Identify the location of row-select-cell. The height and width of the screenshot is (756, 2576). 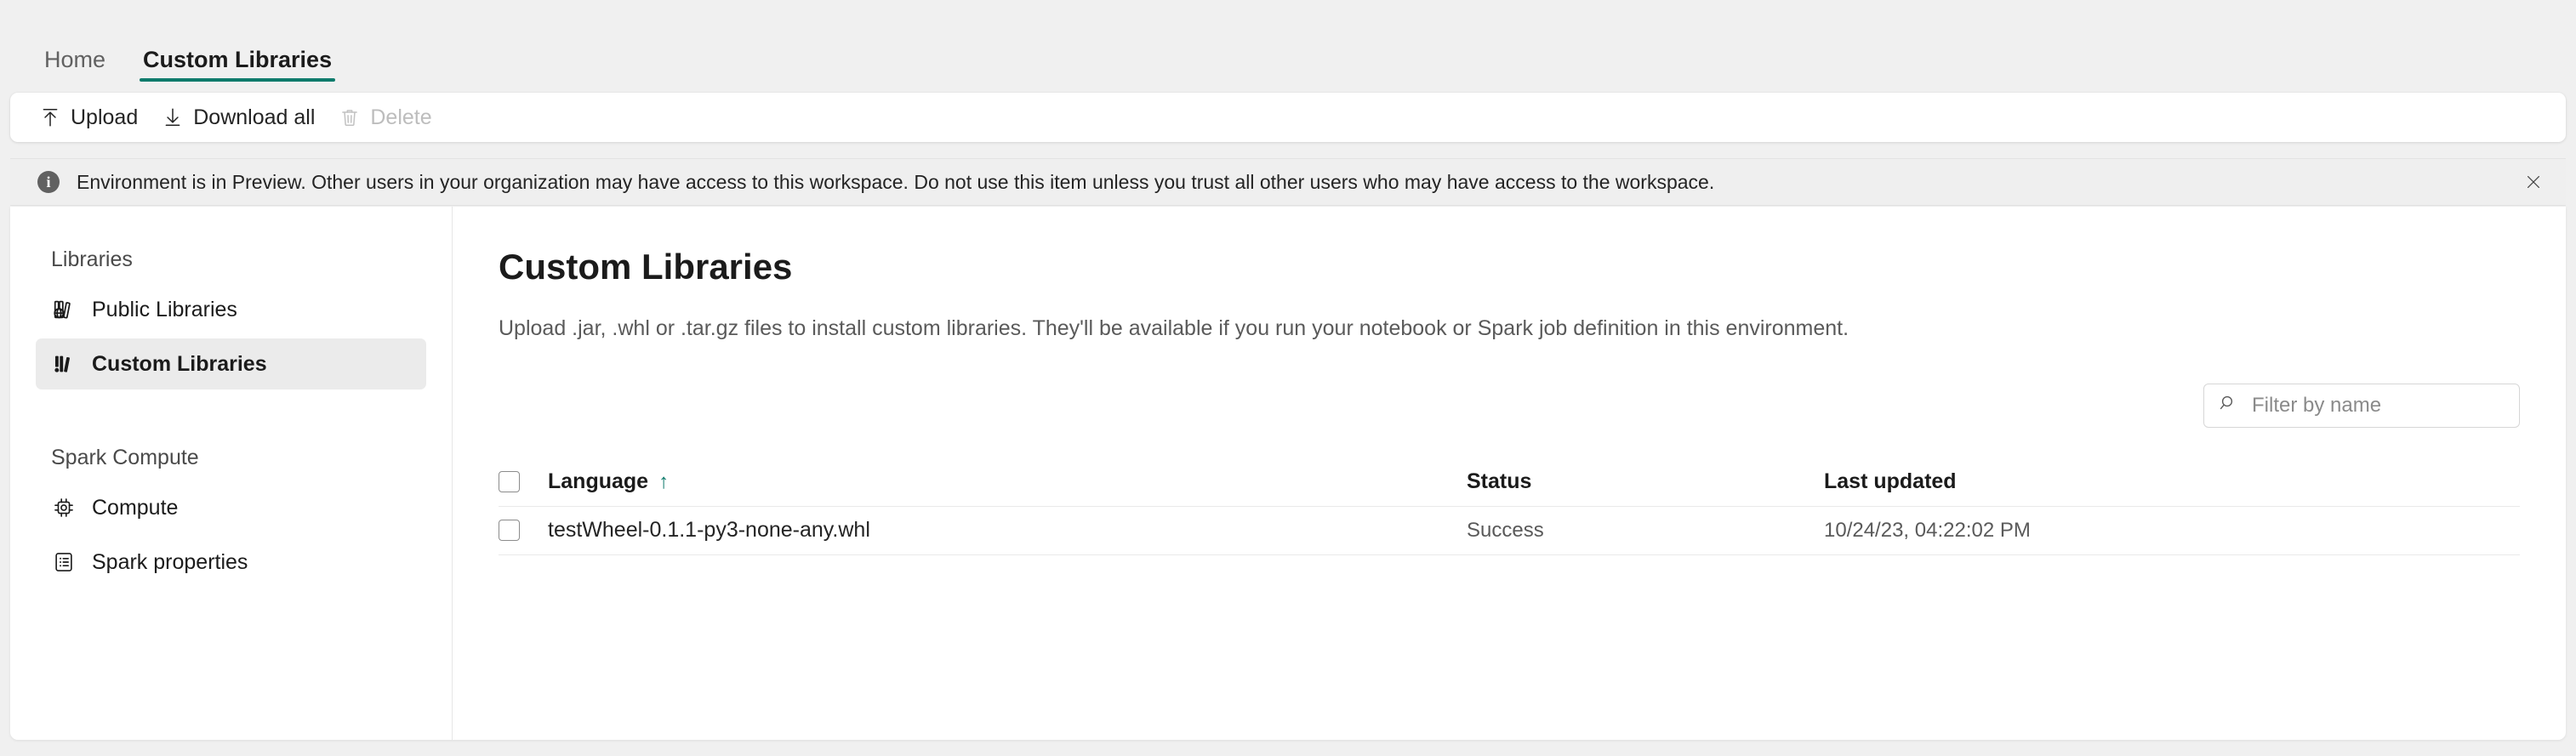
(523, 531).